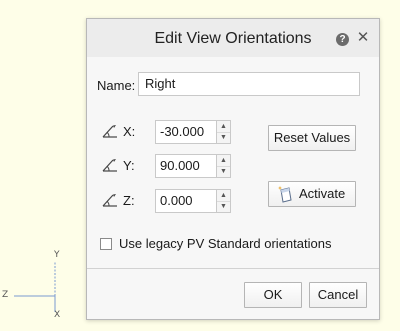 Image resolution: width=400 pixels, height=331 pixels. I want to click on name-label: Name:, so click(116, 85).